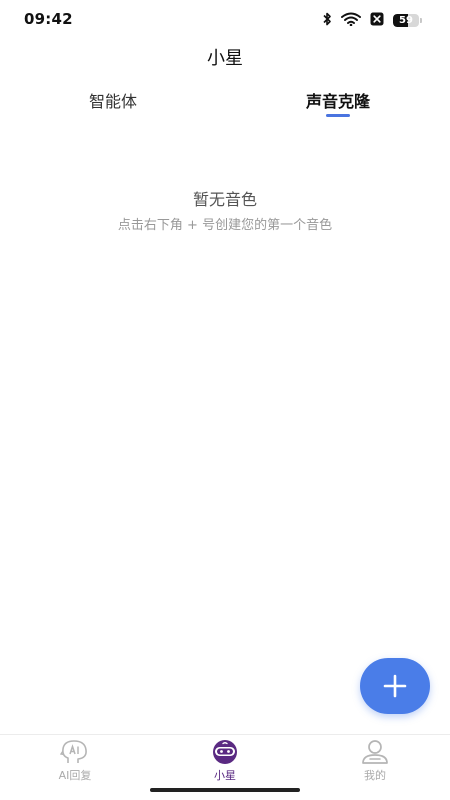  Describe the element at coordinates (351, 20) in the screenshot. I see `wifi-icon` at that location.